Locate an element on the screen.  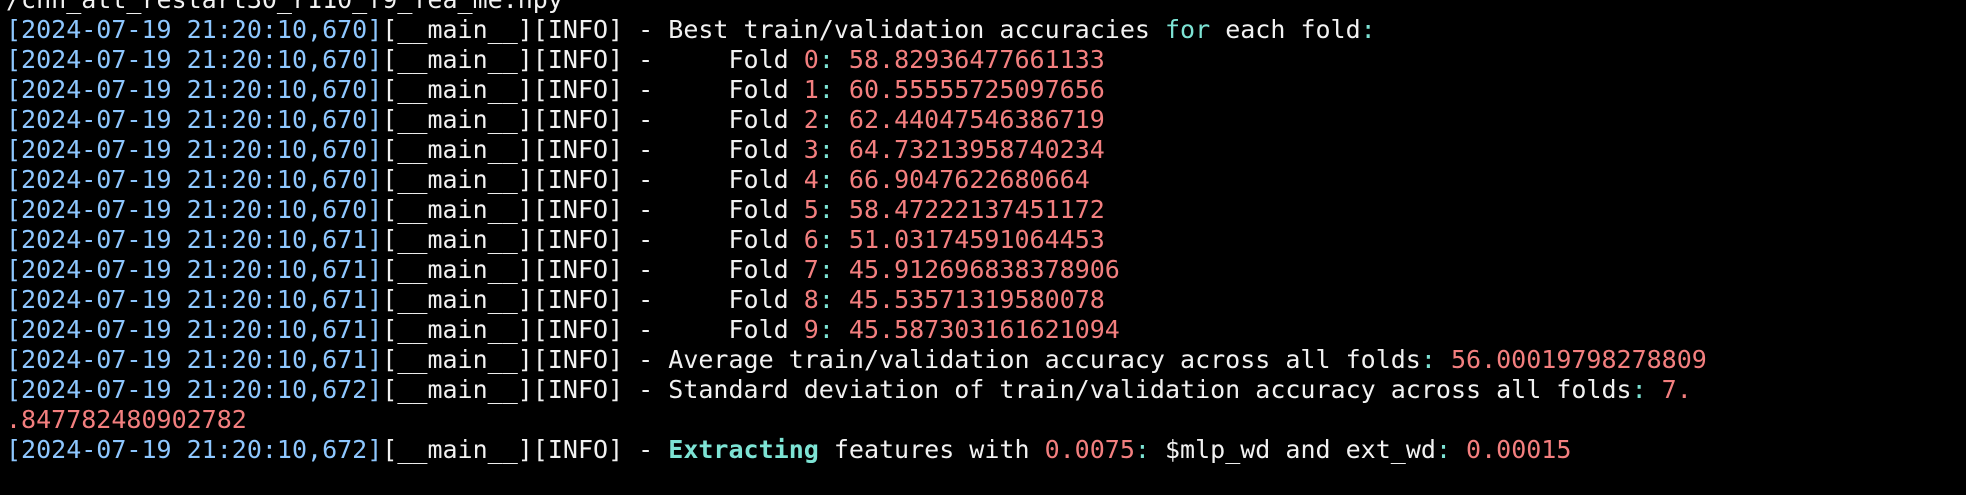
stddev-value-part1: 7. is located at coordinates (1676, 389).